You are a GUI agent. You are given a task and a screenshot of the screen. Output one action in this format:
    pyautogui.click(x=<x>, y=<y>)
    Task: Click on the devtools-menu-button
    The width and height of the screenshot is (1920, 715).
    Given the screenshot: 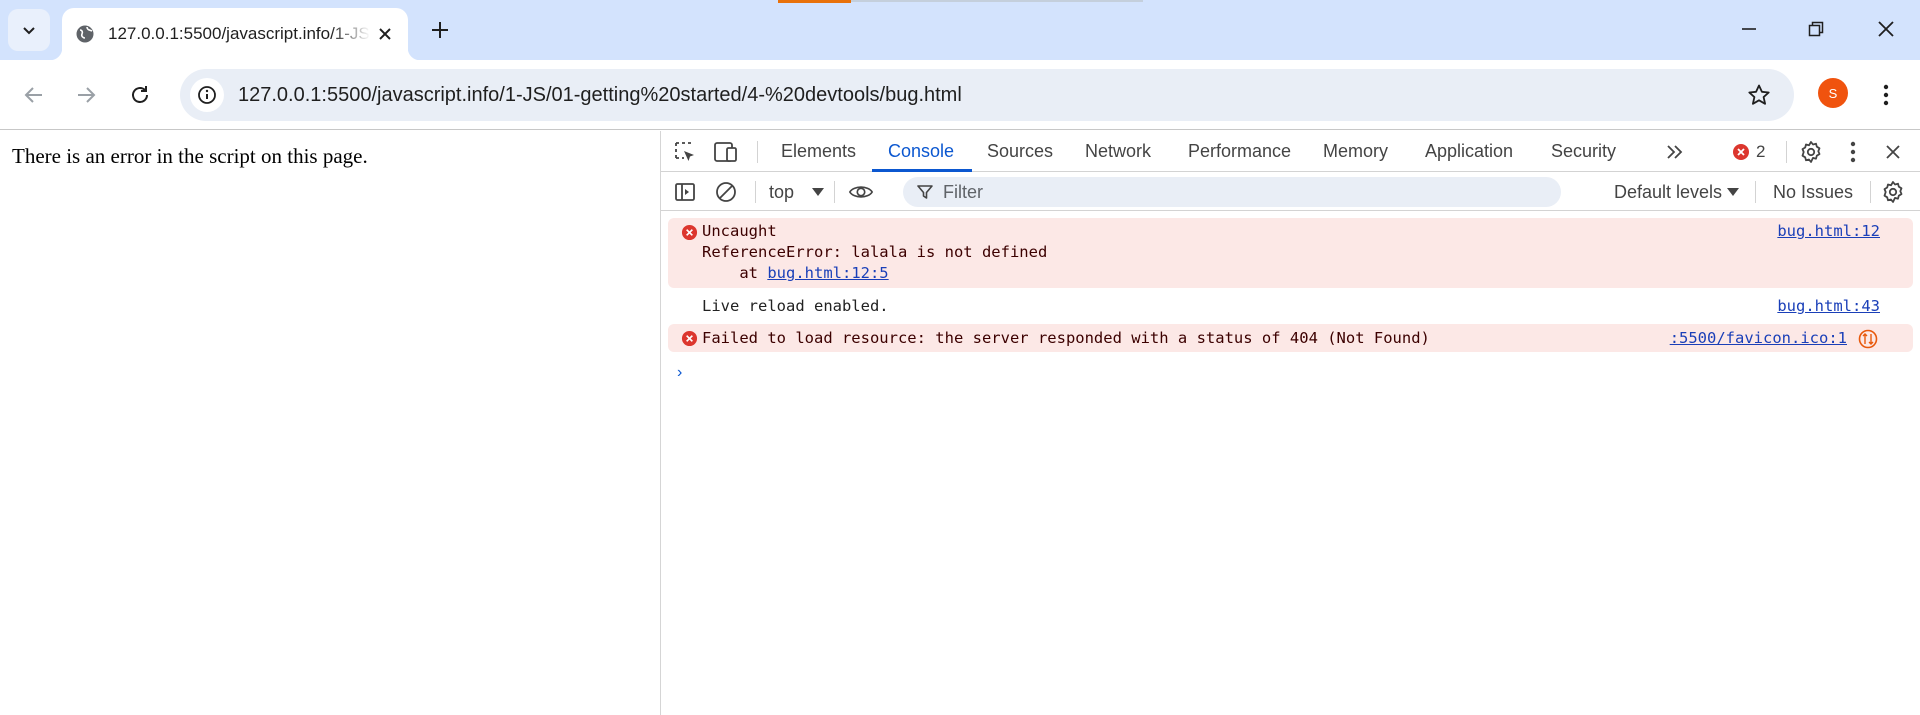 What is the action you would take?
    pyautogui.click(x=1853, y=152)
    